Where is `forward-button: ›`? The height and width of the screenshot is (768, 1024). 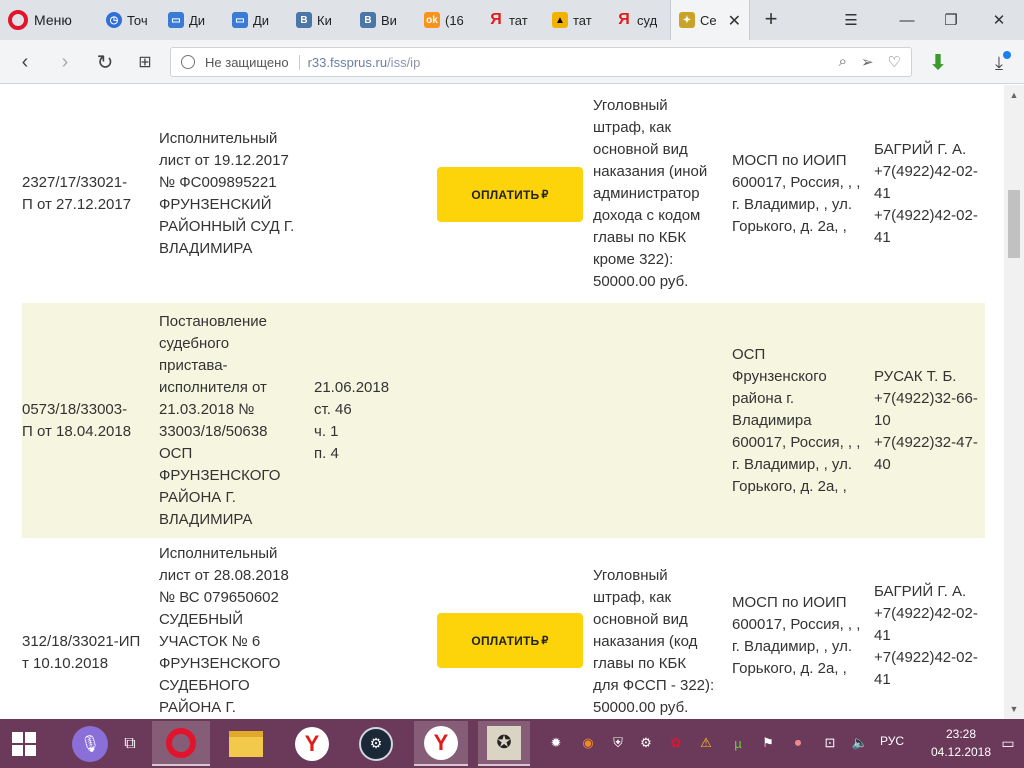 forward-button: › is located at coordinates (65, 62).